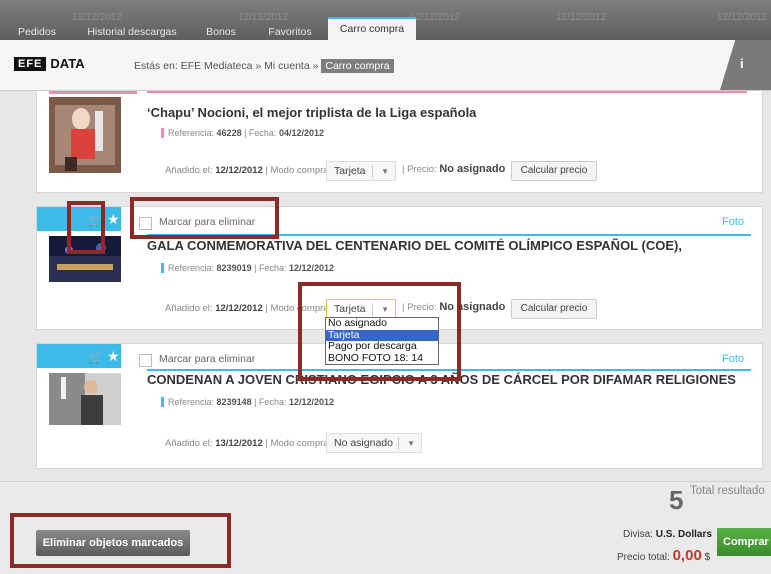 This screenshot has height=574, width=771. Describe the element at coordinates (221, 32) in the screenshot. I see `tab-bonos: Bonos` at that location.